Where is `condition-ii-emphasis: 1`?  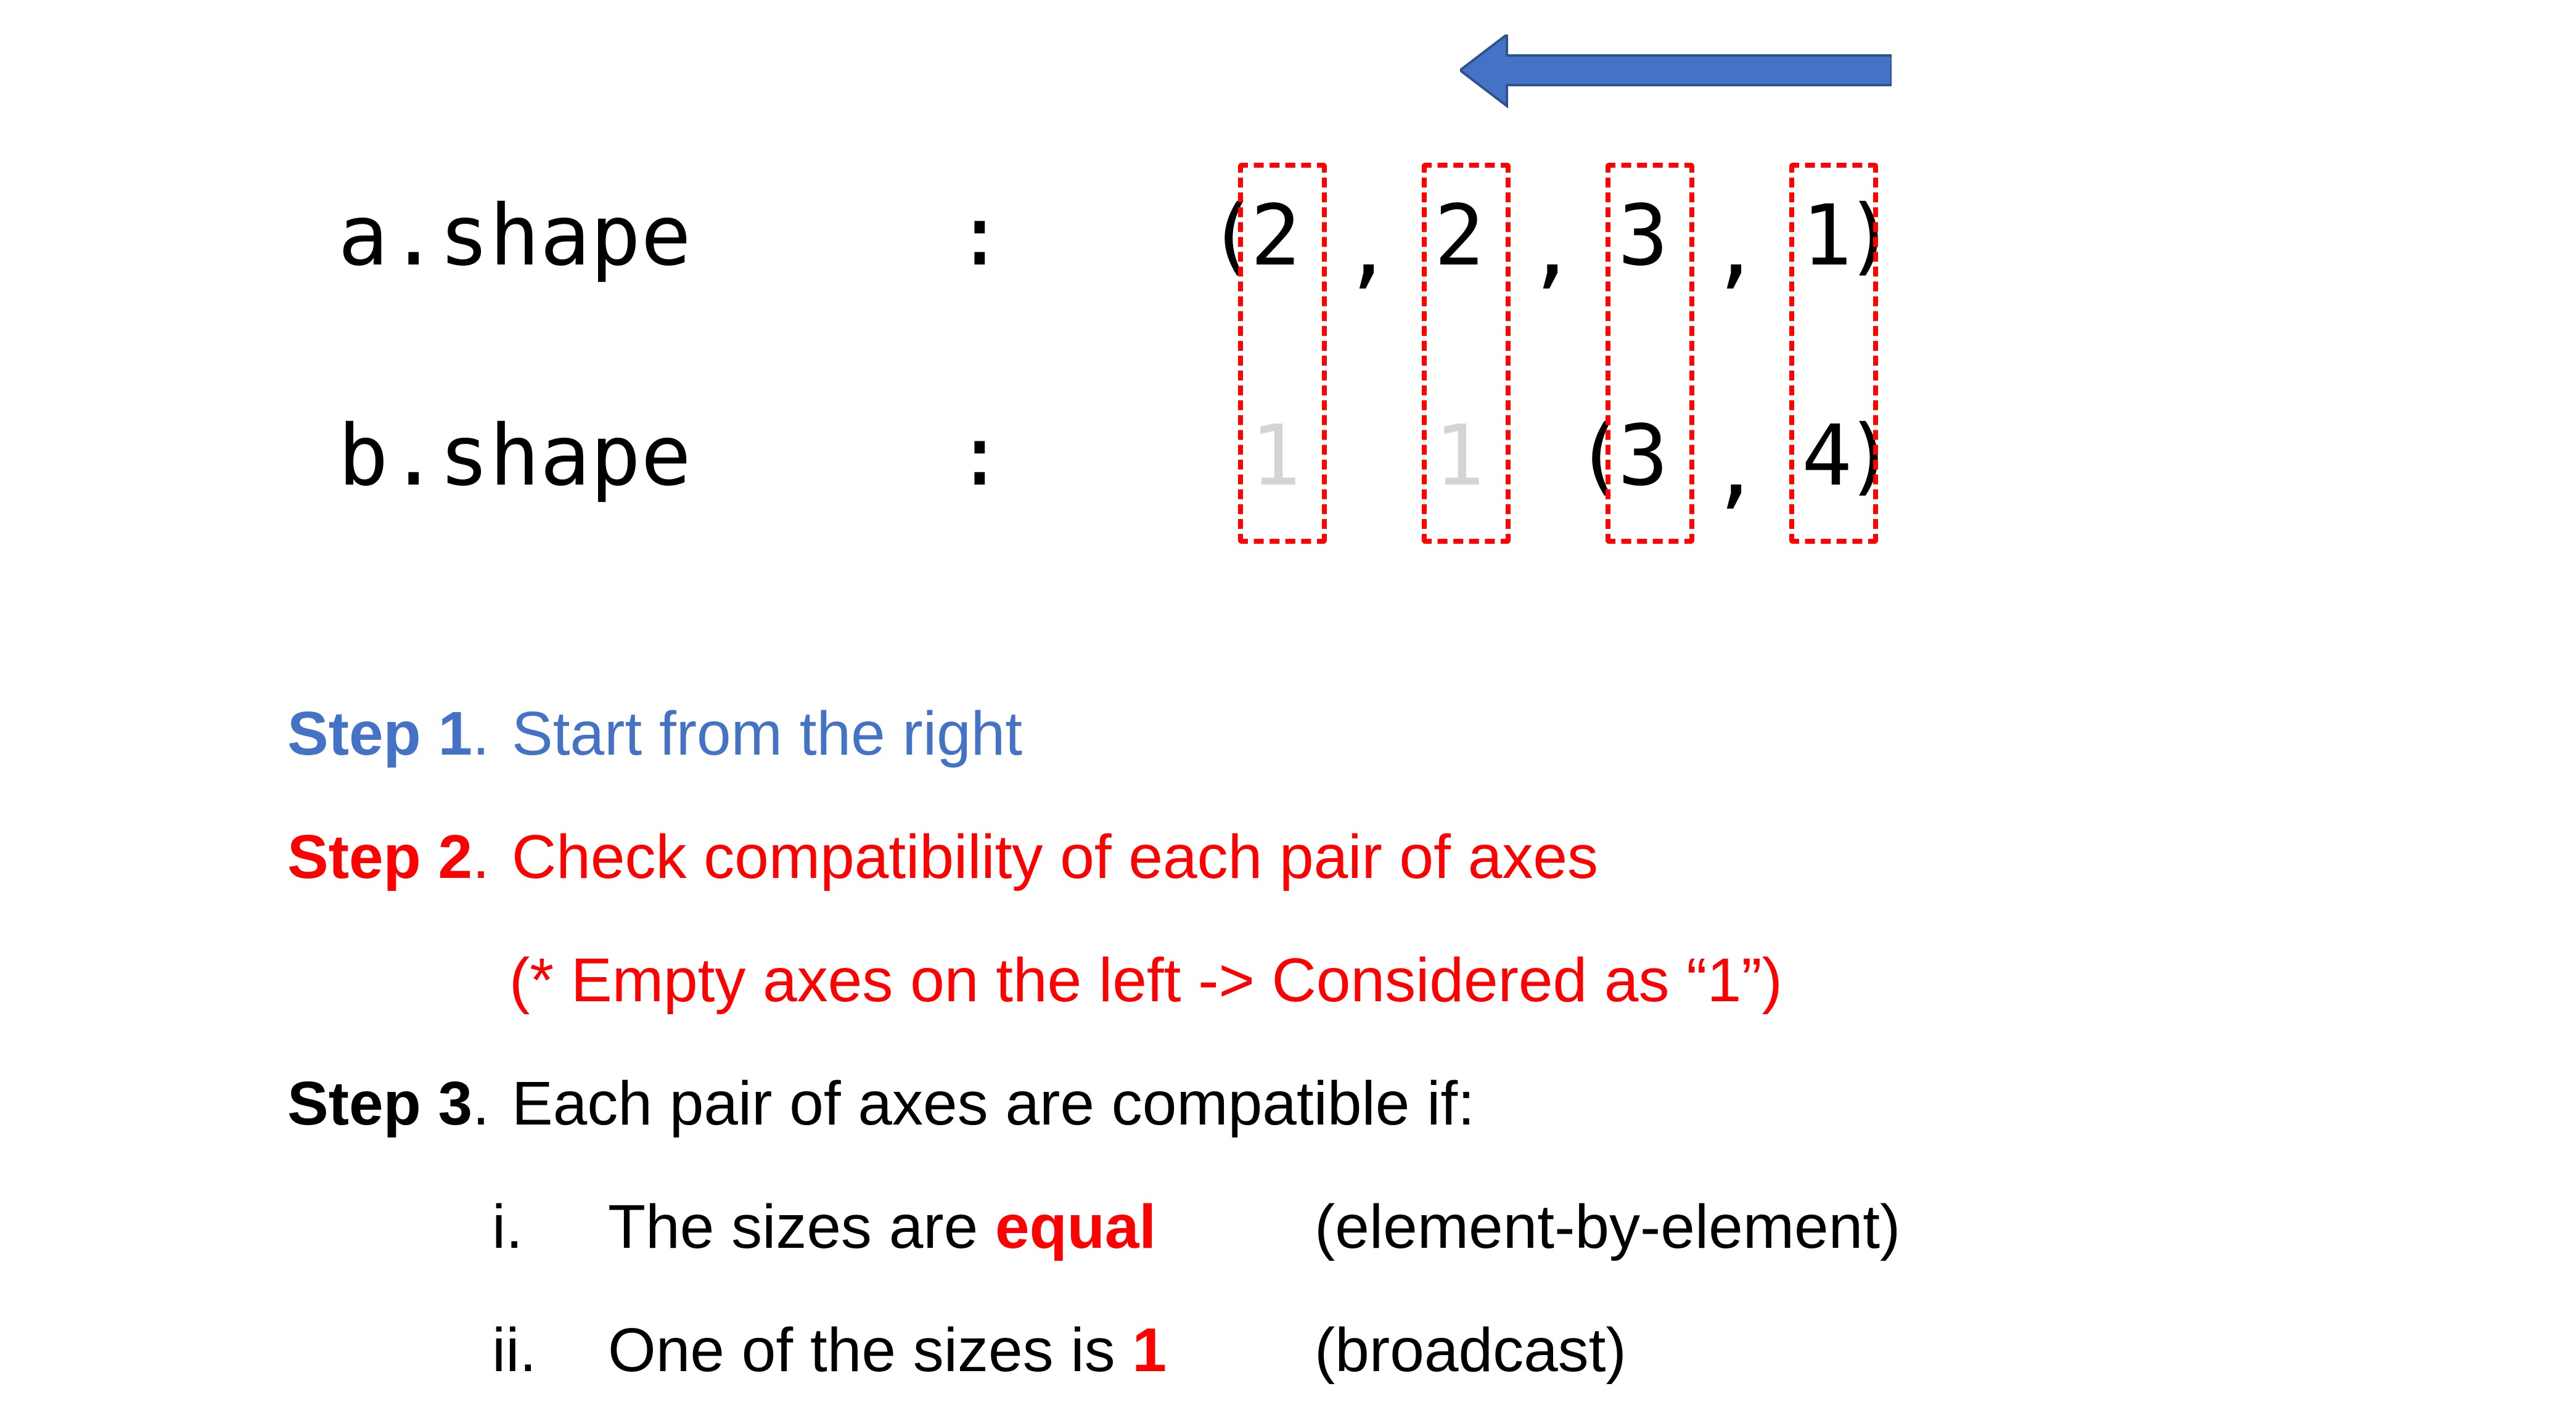 condition-ii-emphasis: 1 is located at coordinates (1149, 1350).